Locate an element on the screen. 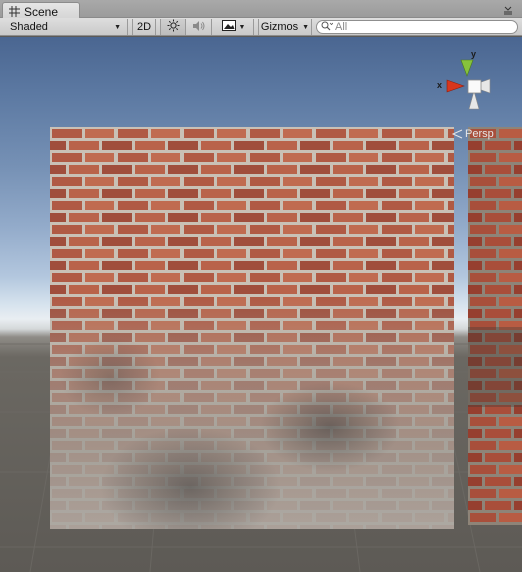  scene-audio-button is located at coordinates (199, 27).